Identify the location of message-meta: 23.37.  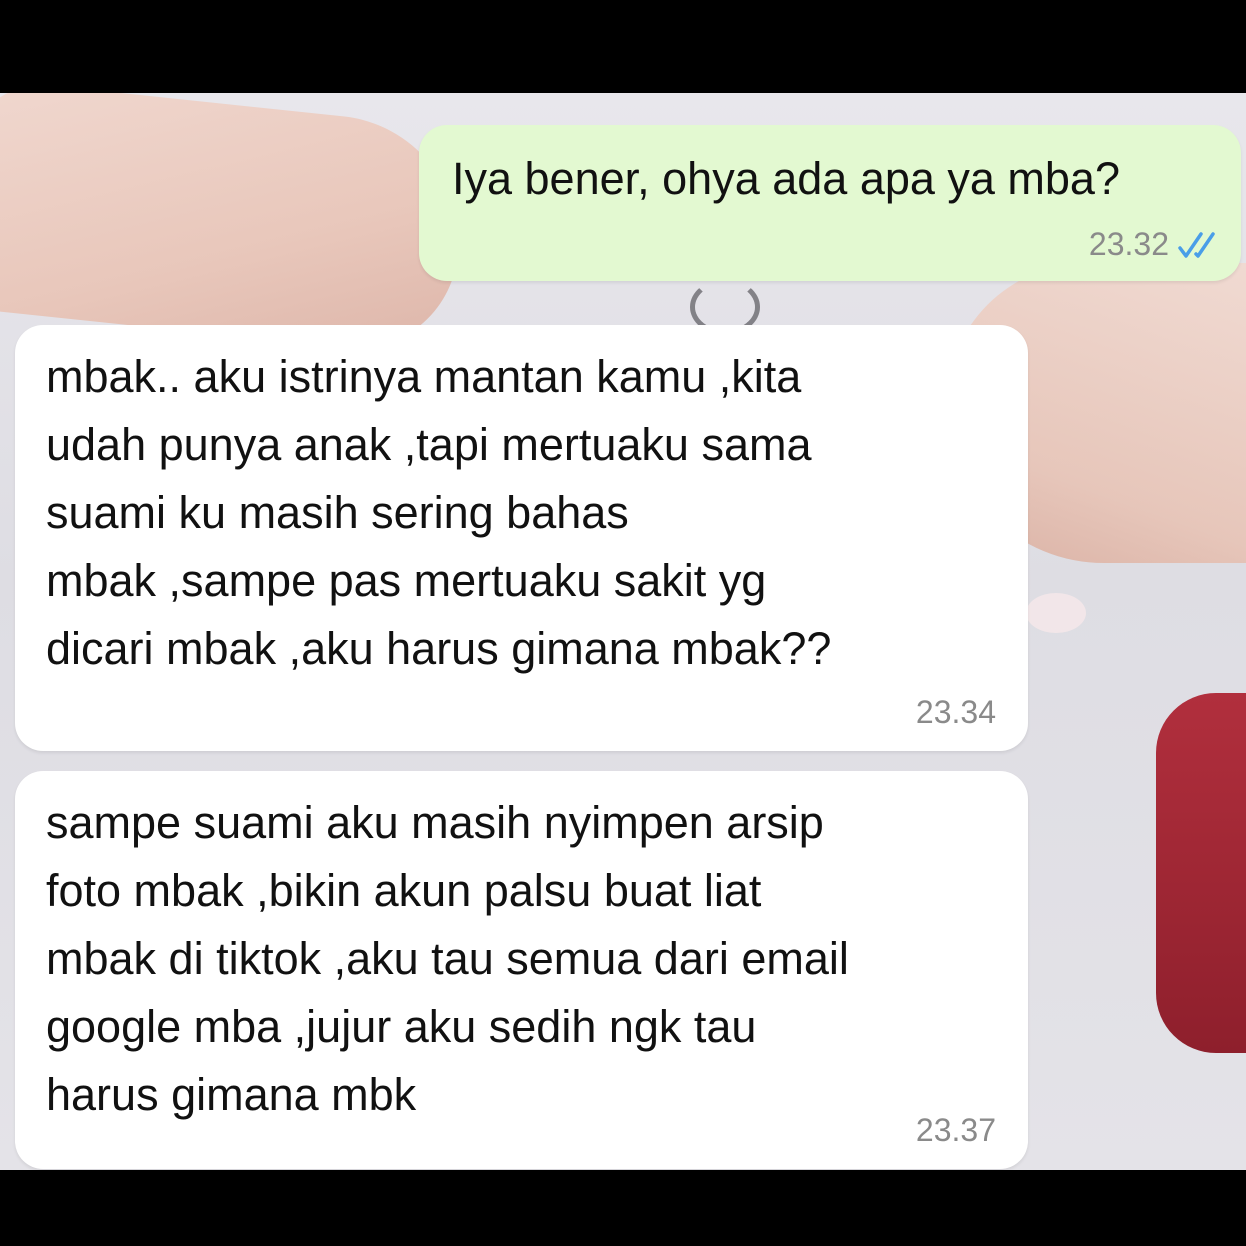
(956, 1130).